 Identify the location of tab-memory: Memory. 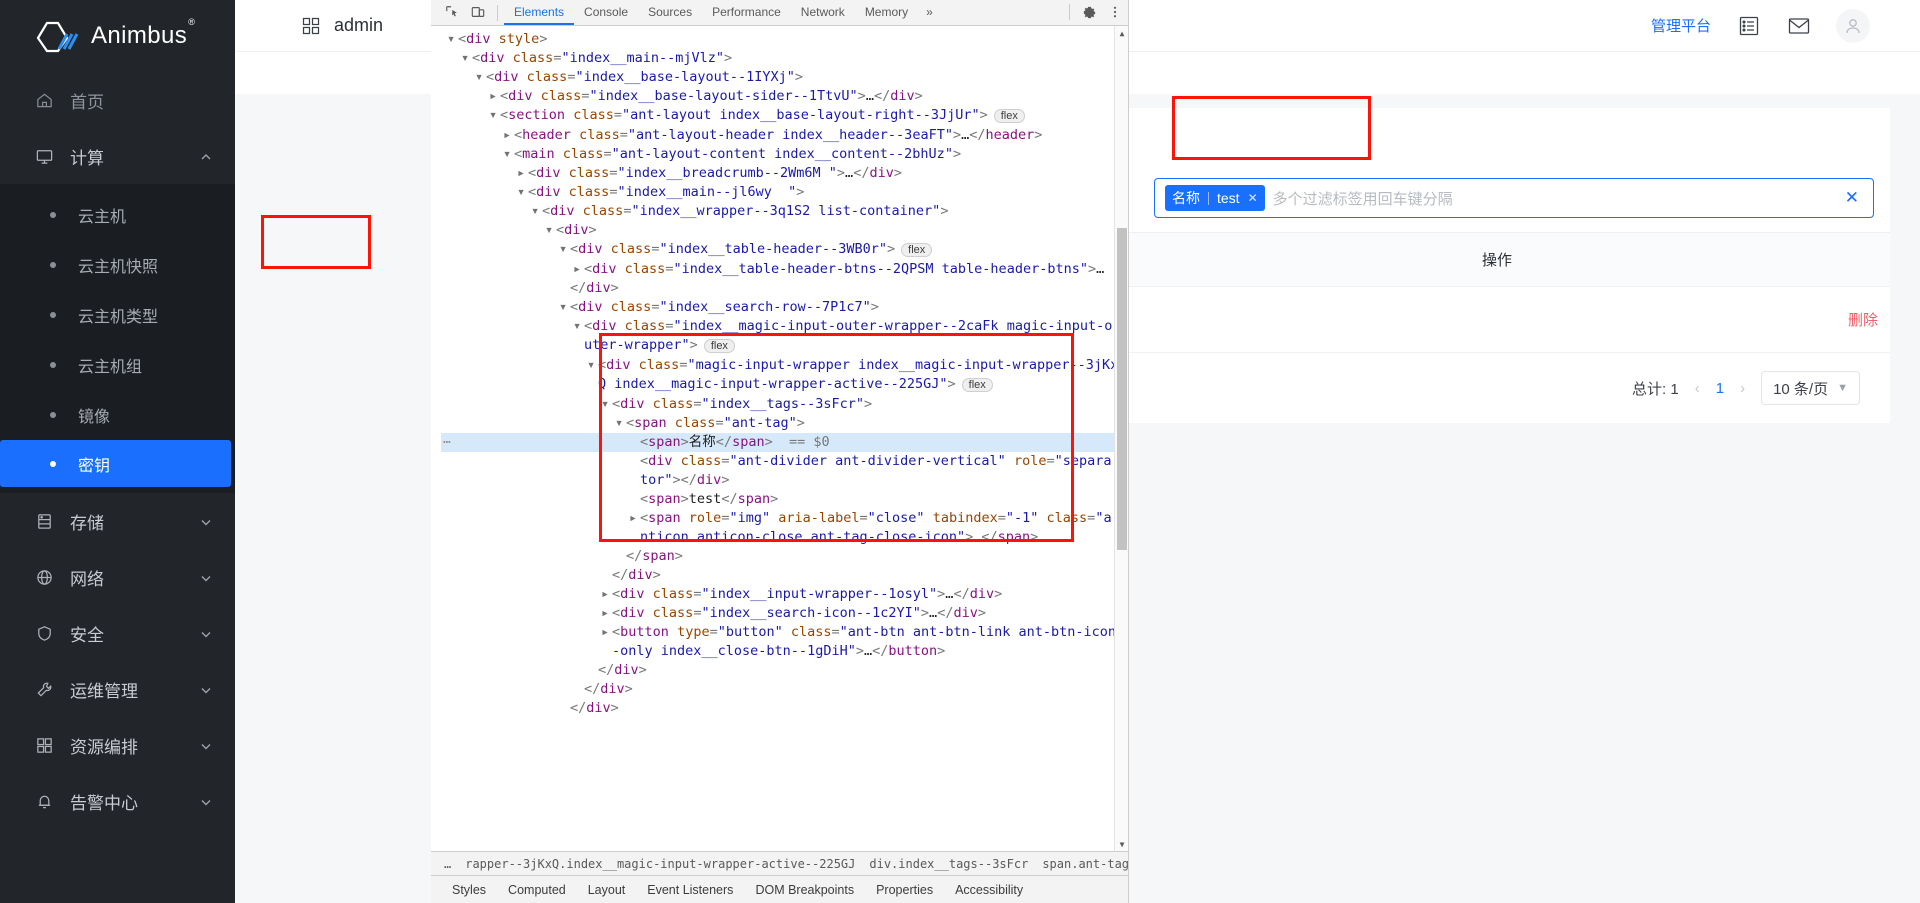
(886, 12).